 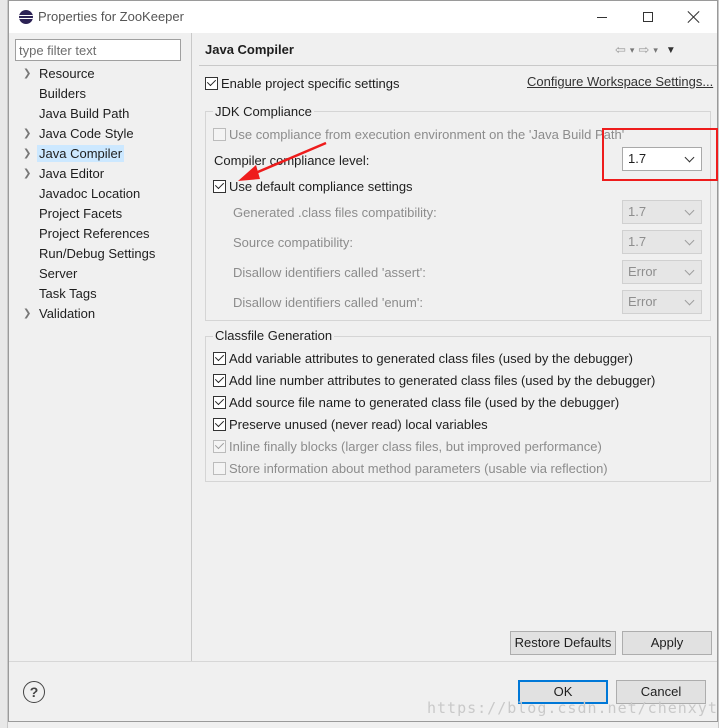 I want to click on tree-item-java-compiler: ❯ Java Compiler, so click(x=100, y=154).